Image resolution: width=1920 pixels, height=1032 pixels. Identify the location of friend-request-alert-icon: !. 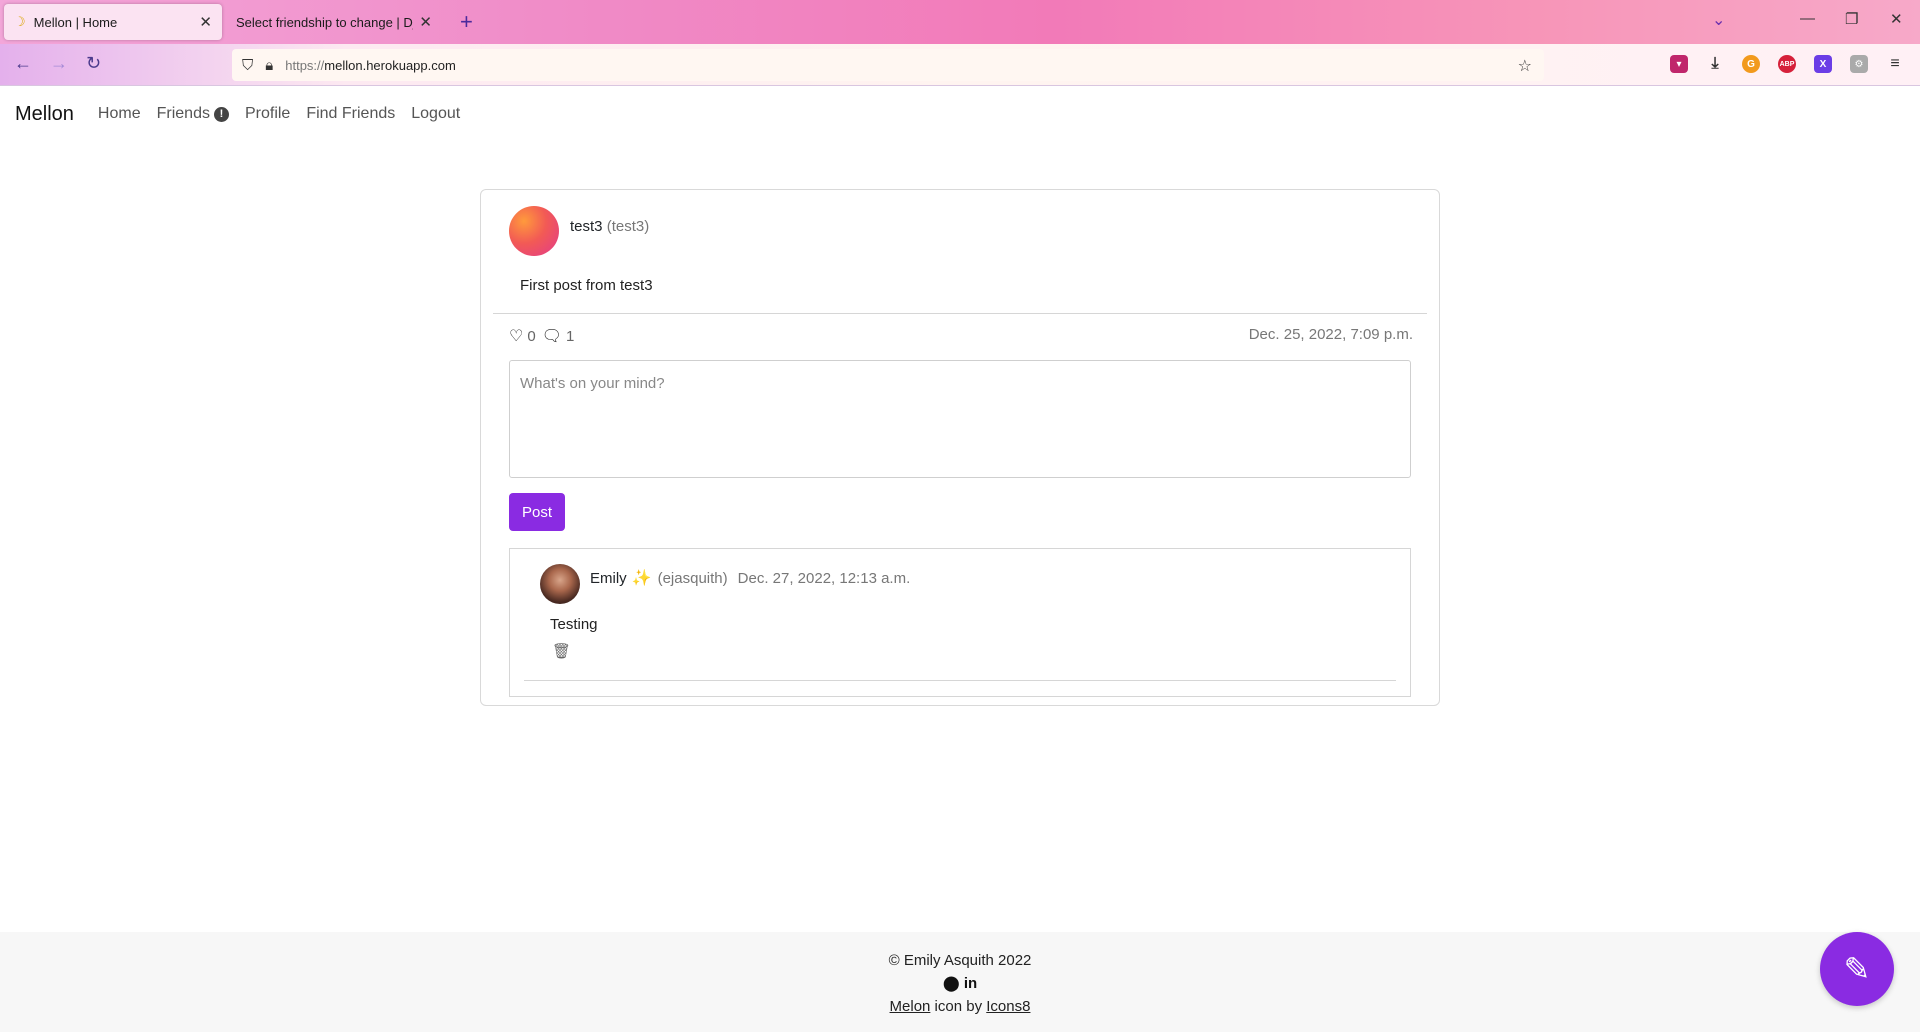
(221, 114).